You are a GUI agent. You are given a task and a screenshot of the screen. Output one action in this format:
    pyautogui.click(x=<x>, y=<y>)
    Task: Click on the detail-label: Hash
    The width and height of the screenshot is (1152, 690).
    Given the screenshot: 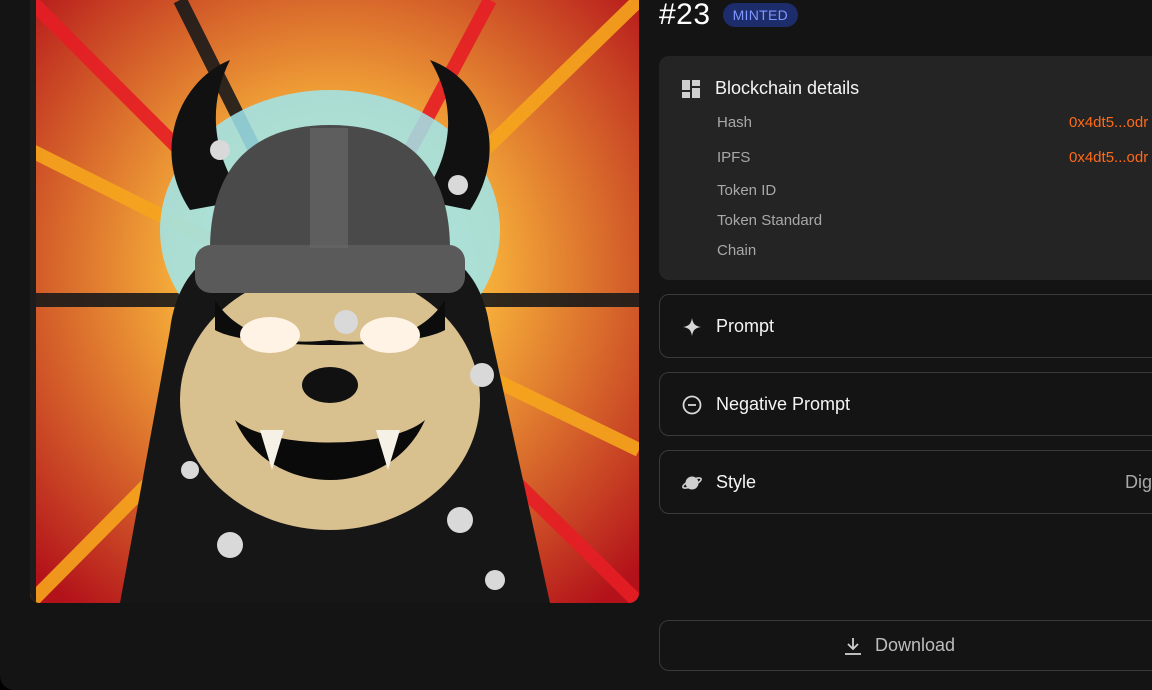 What is the action you would take?
    pyautogui.click(x=735, y=122)
    